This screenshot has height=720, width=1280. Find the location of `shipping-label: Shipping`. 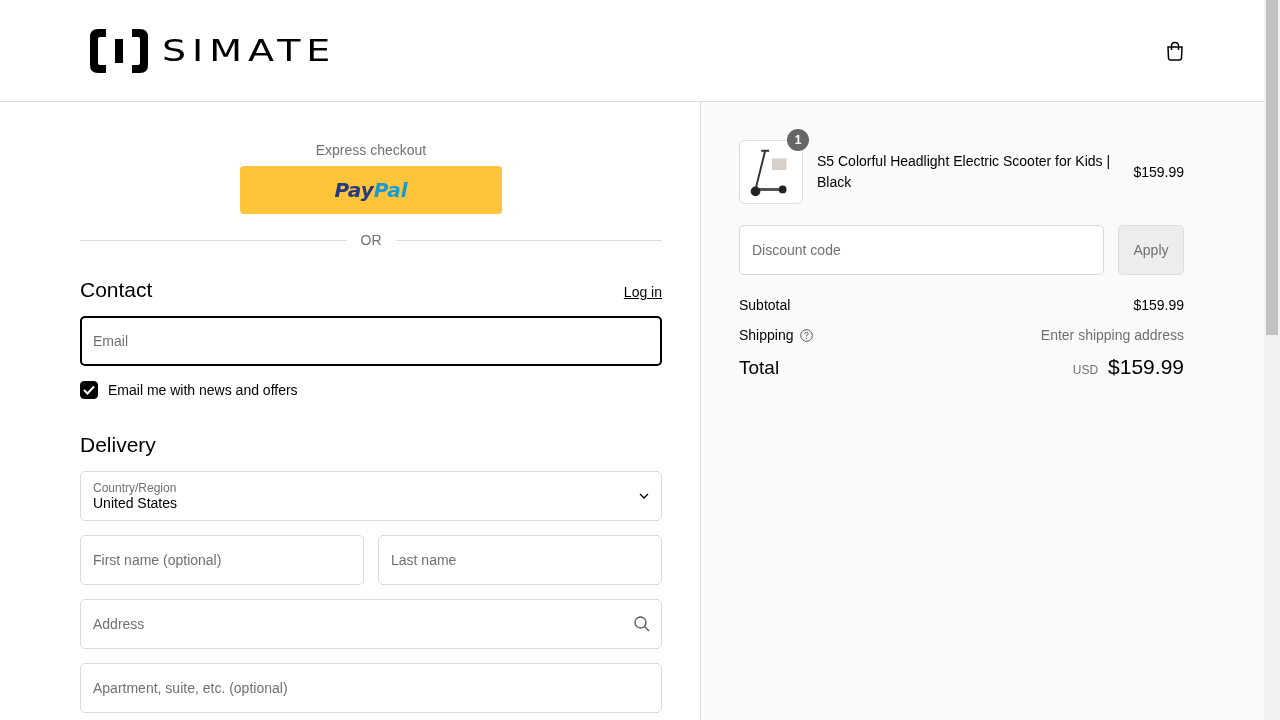

shipping-label: Shipping is located at coordinates (766, 335).